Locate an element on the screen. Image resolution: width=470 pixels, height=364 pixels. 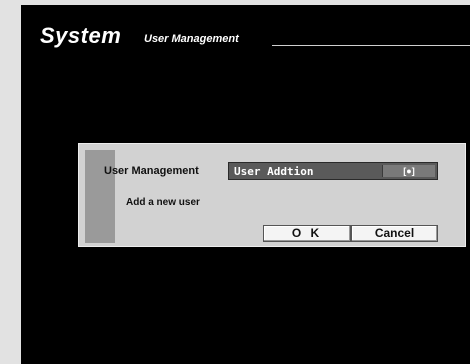
header-divider is located at coordinates (371, 45).